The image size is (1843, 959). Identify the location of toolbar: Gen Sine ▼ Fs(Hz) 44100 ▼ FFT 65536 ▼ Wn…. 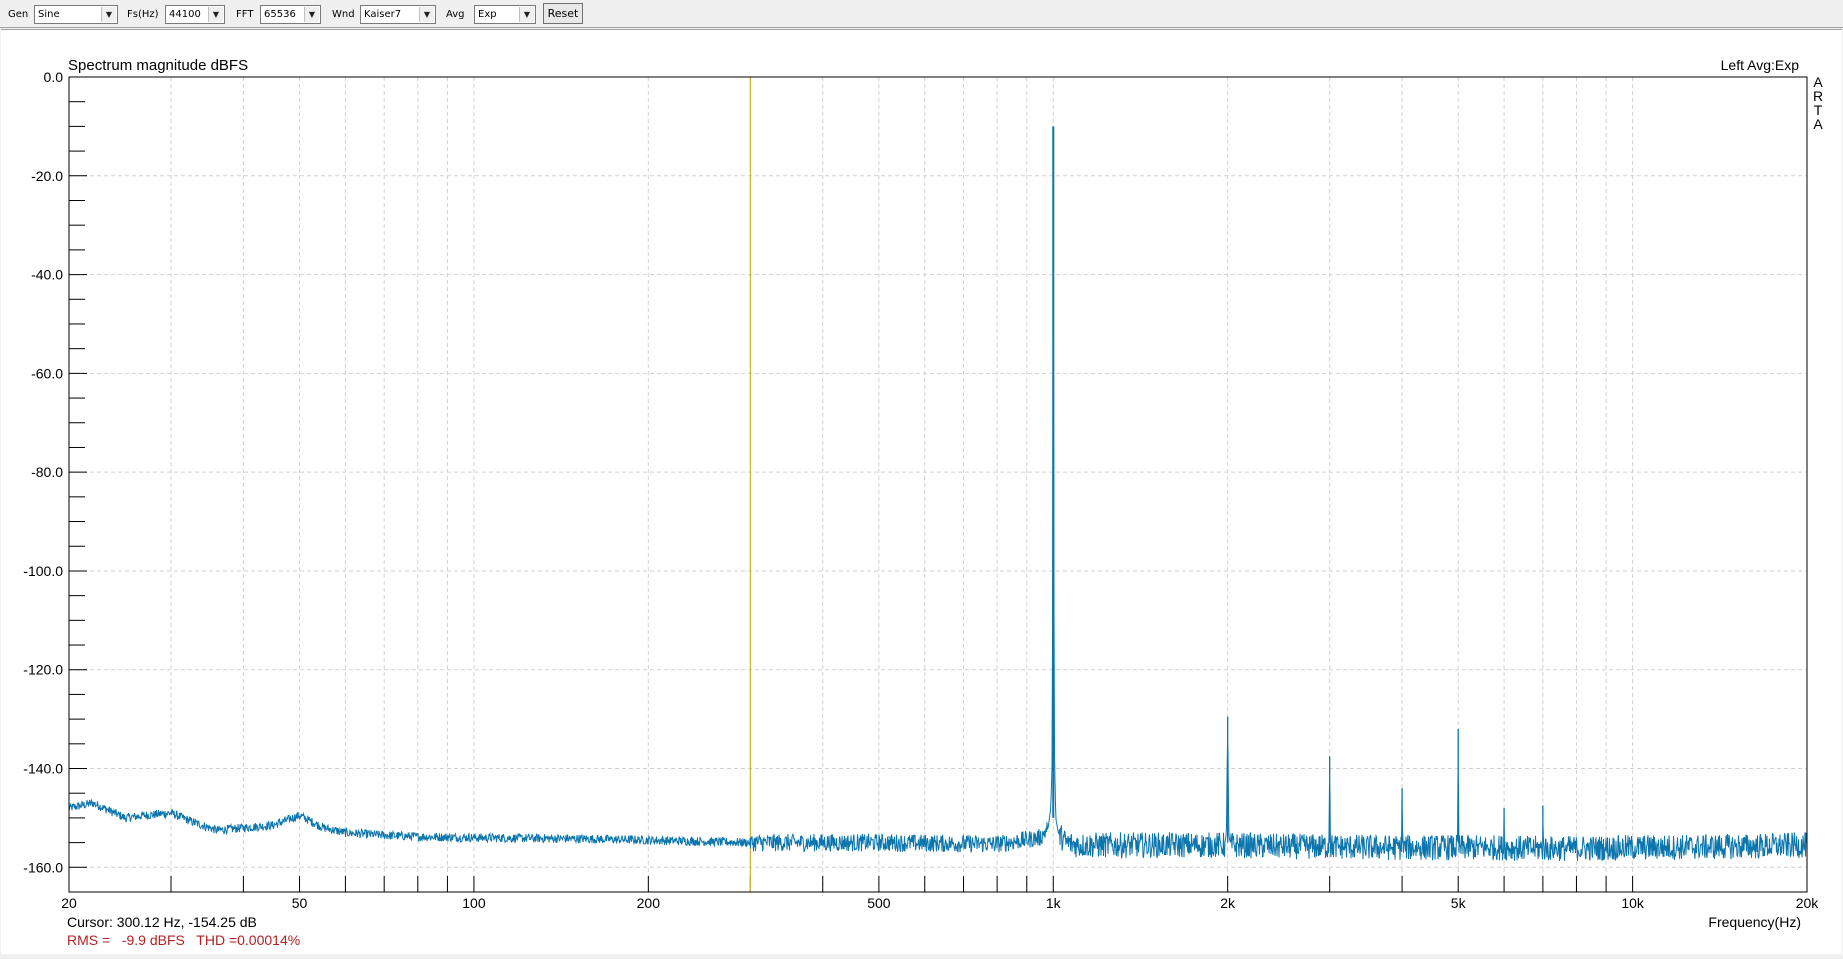
(921, 14).